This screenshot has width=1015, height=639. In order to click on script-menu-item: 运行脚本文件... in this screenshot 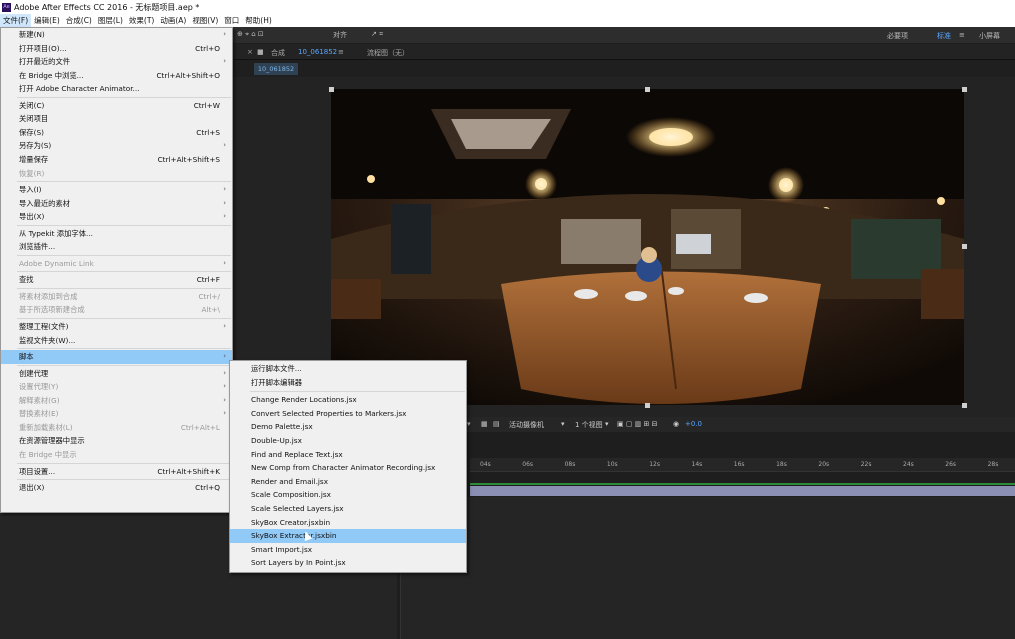, I will do `click(348, 369)`.